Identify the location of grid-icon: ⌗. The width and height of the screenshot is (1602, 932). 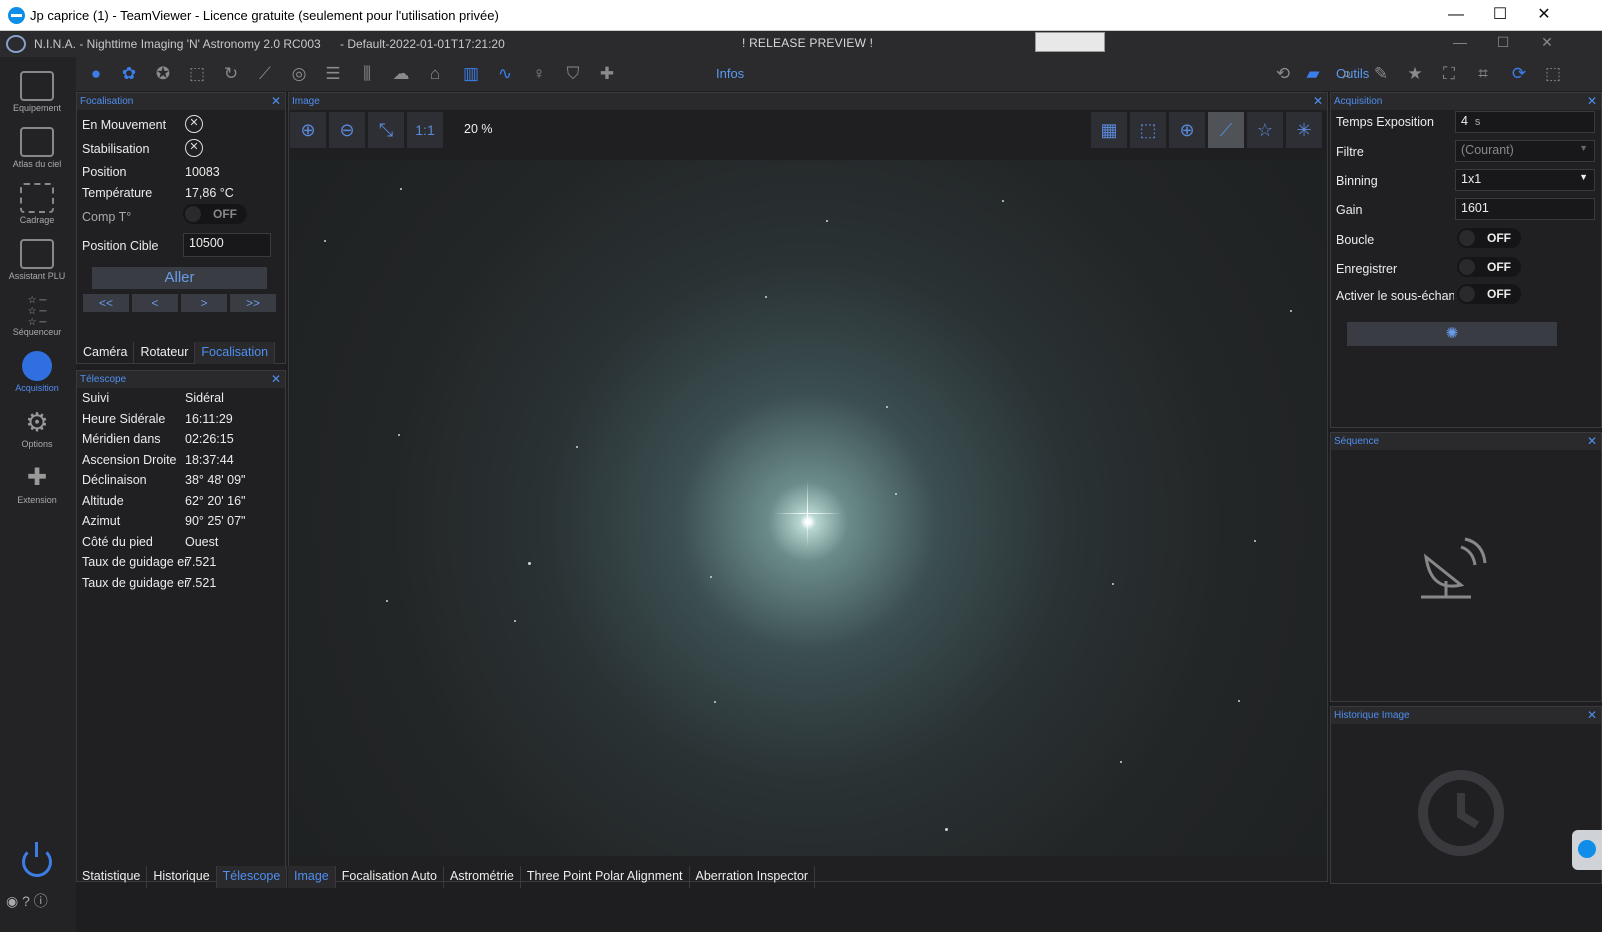
(1483, 74).